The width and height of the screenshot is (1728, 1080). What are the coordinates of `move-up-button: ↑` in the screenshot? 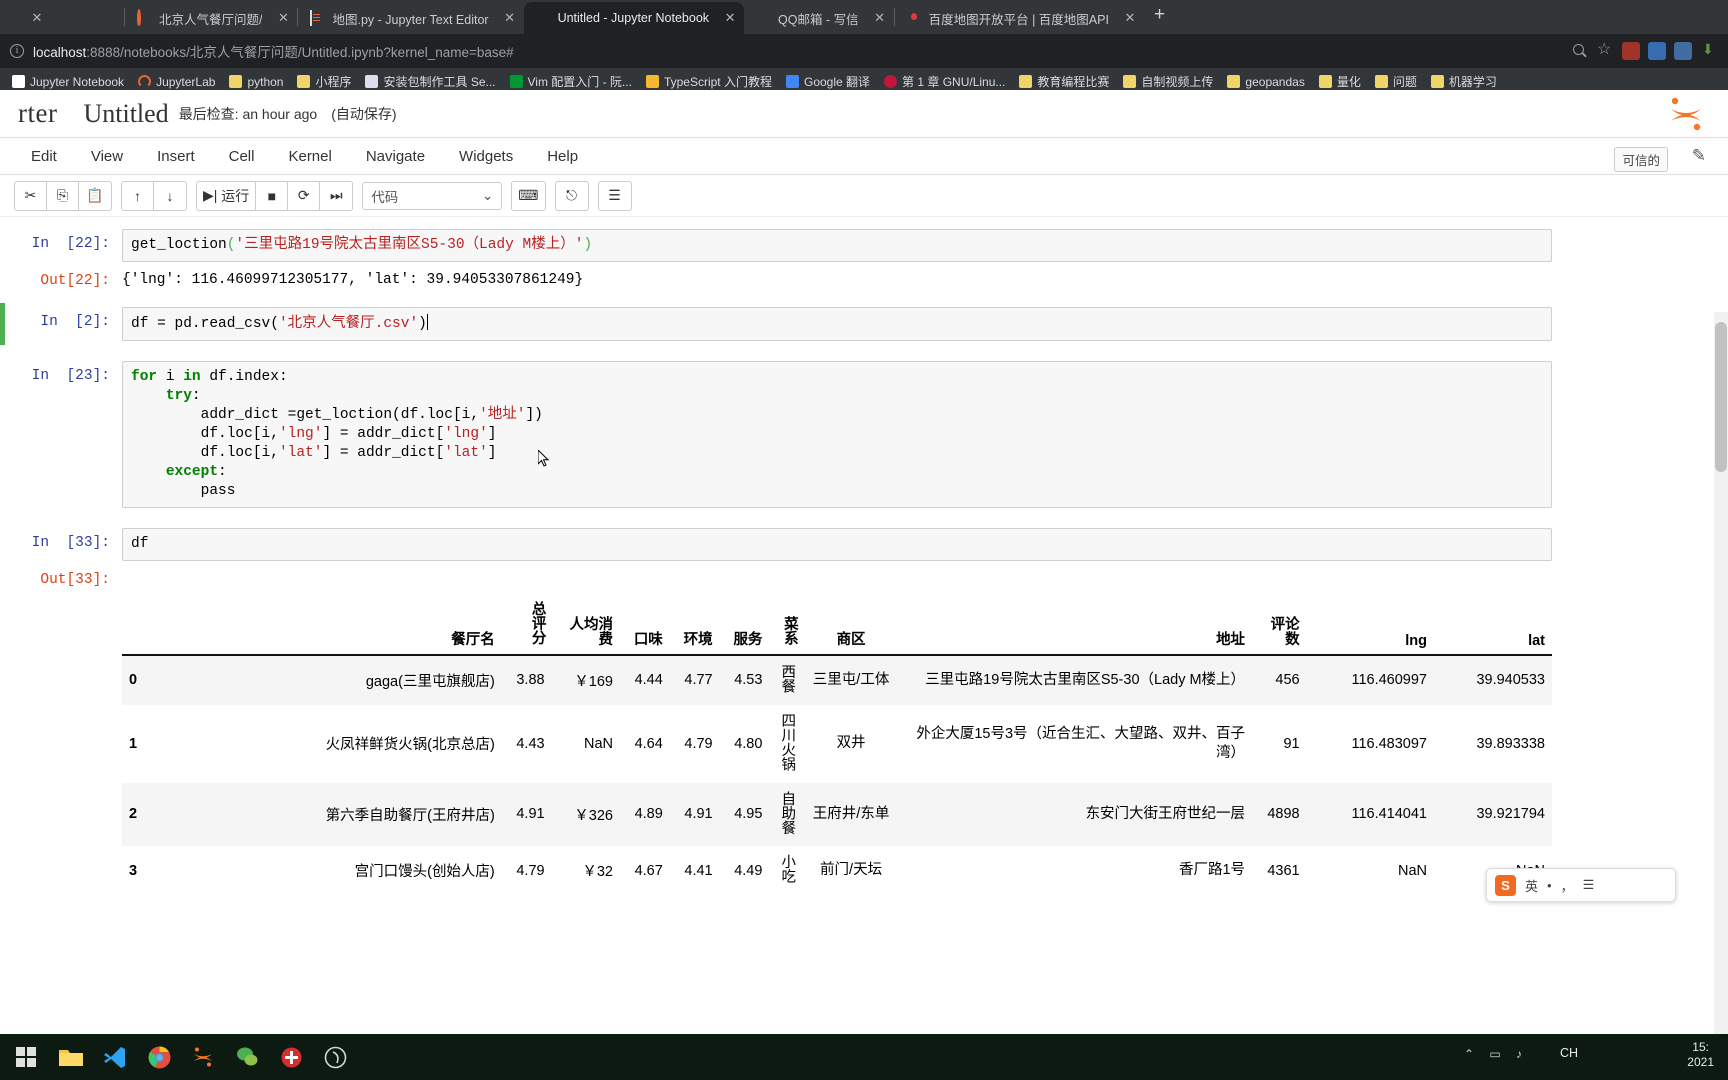 It's located at (138, 195).